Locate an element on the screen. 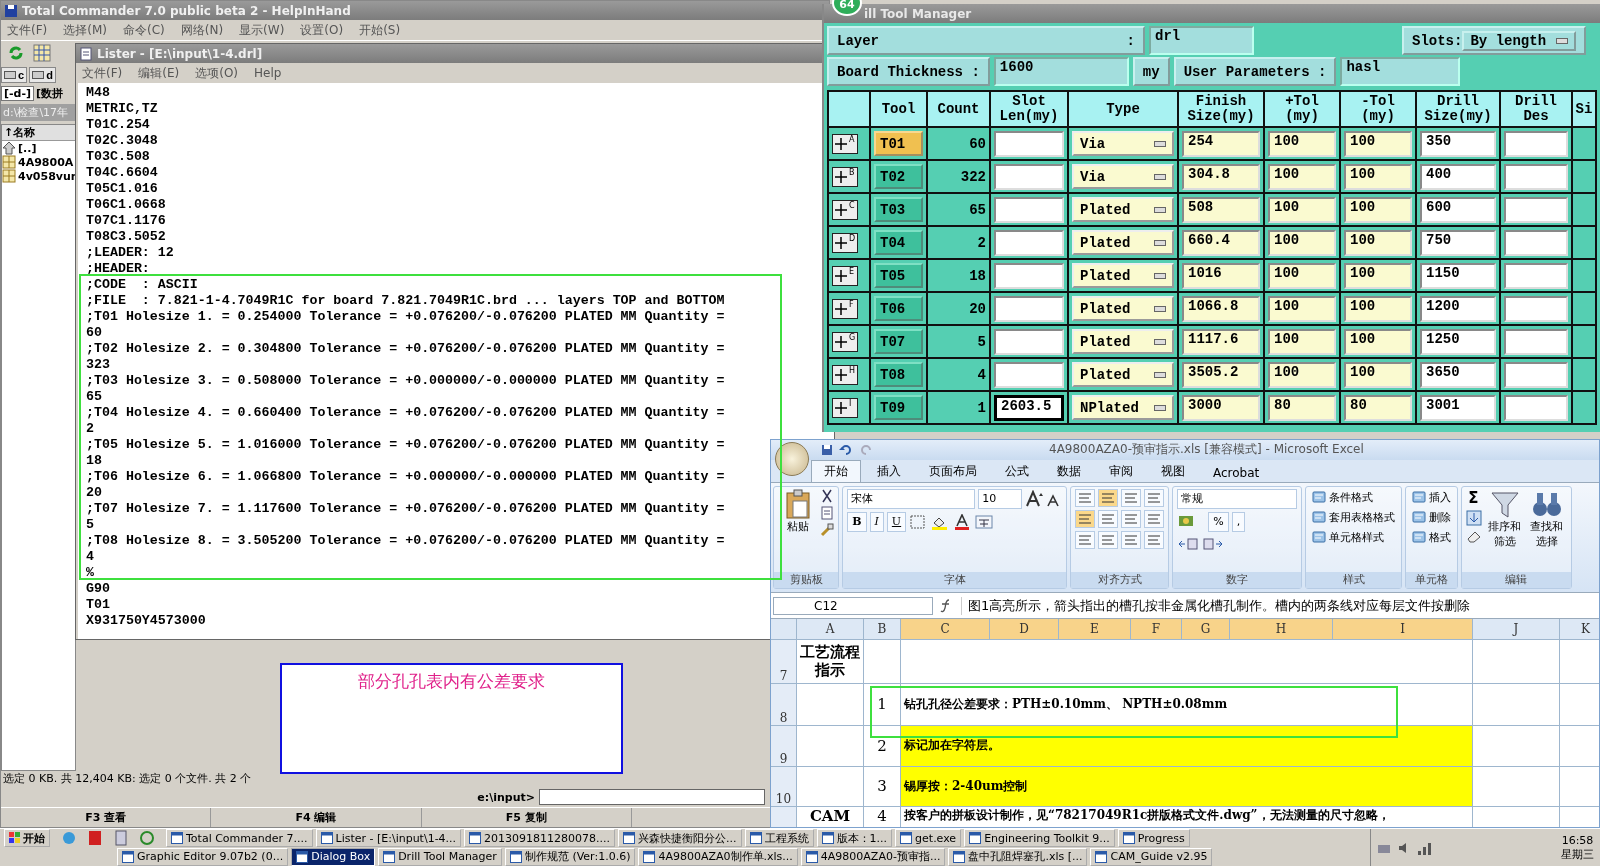 The width and height of the screenshot is (1600, 866). tool-button: T03 is located at coordinates (898, 209).